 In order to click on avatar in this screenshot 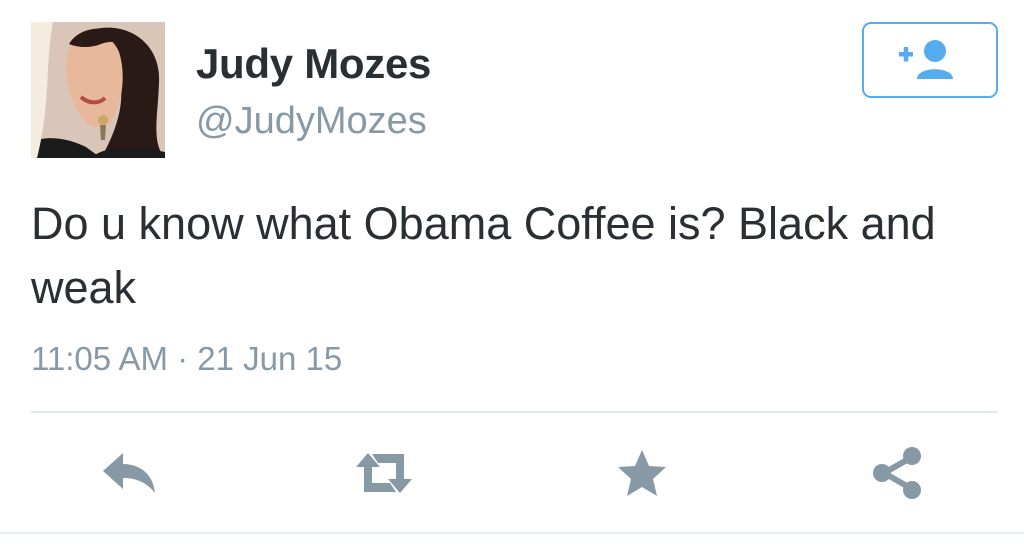, I will do `click(98, 90)`.